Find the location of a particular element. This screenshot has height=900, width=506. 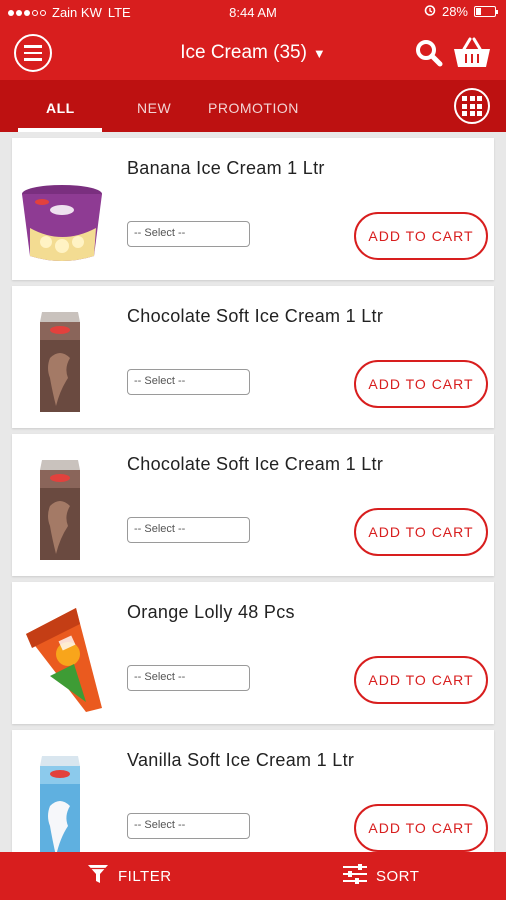

product-name: Vanilla Soft Ice Cream 1 Ltr is located at coordinates (241, 760).